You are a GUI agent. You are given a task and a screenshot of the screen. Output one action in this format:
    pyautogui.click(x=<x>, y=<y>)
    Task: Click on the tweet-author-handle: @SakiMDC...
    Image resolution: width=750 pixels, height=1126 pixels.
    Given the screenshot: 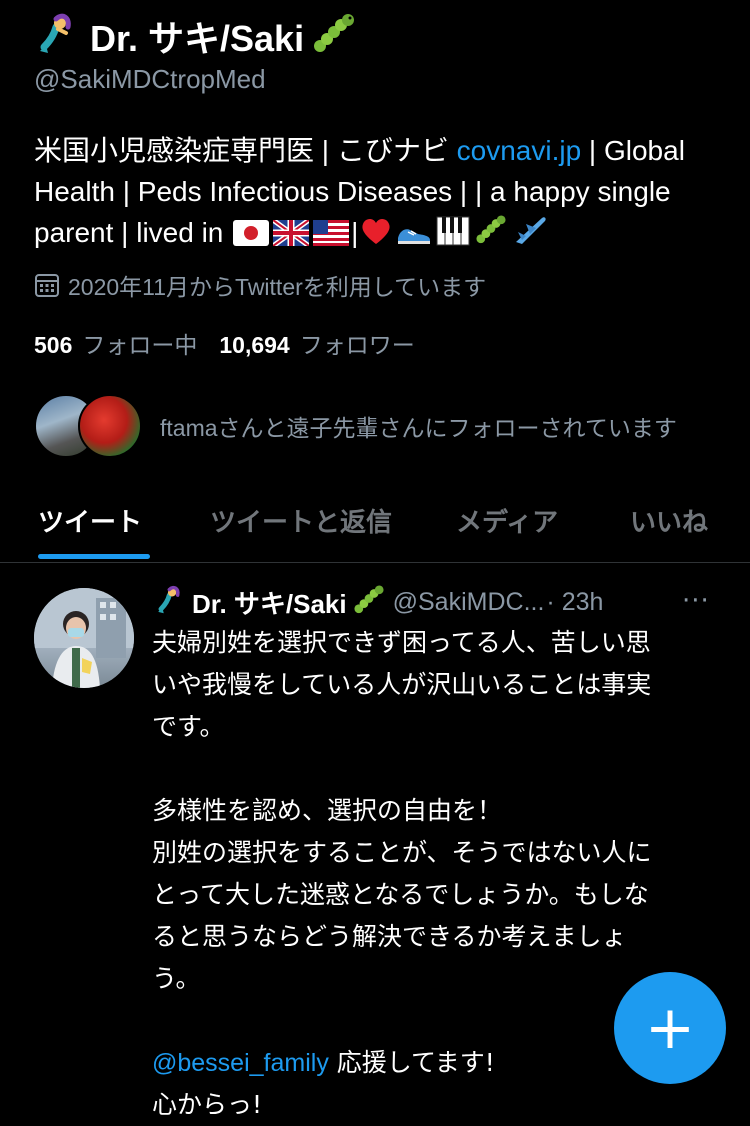 What is the action you would take?
    pyautogui.click(x=469, y=602)
    